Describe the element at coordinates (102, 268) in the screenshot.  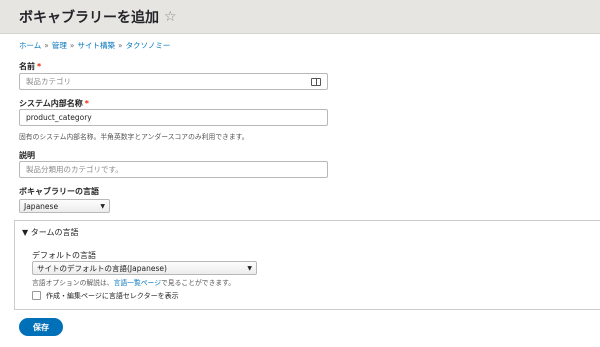
I see `default-language-selected: サイトのデフォルトの言語(Japanese)` at that location.